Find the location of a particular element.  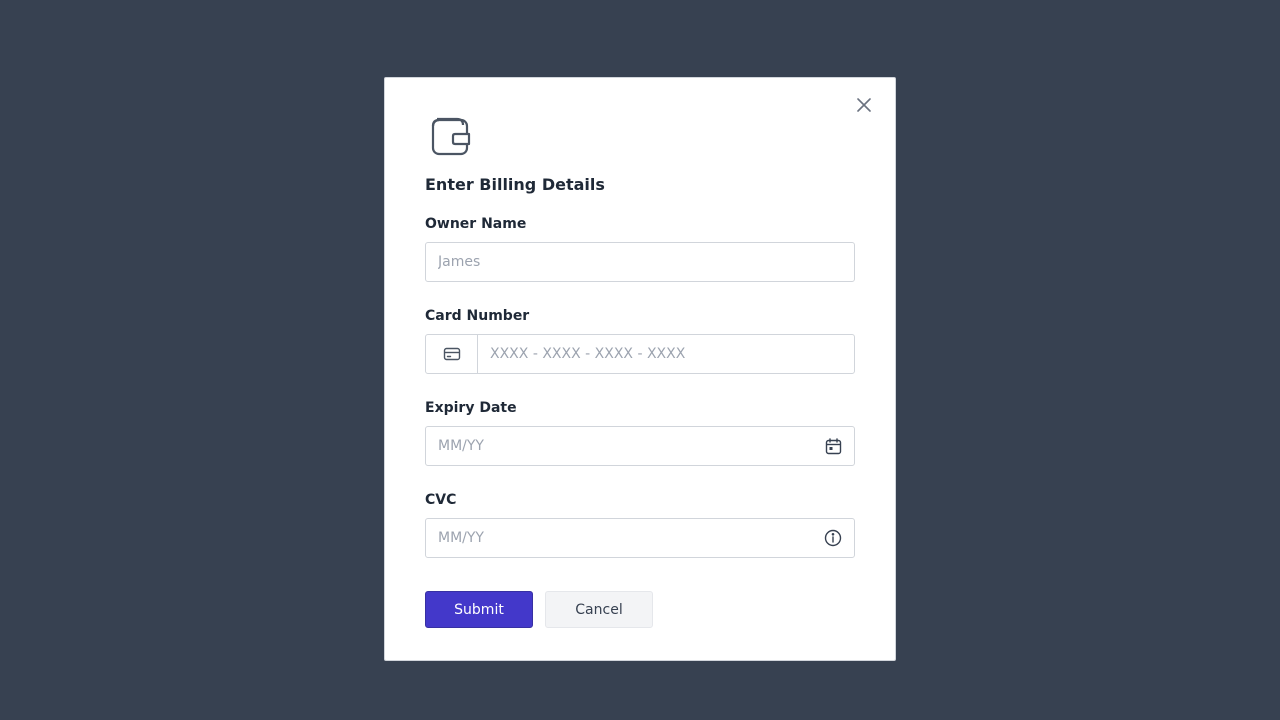

cvc-field-wrapper is located at coordinates (640, 538).